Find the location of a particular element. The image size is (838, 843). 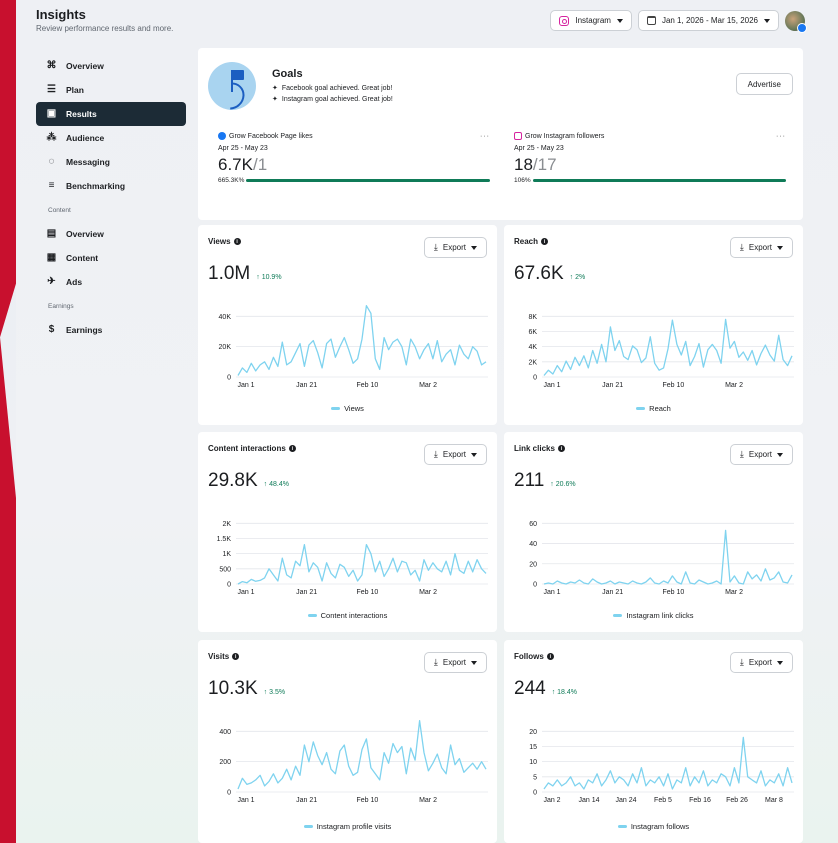

sidebar-item-benchmarking: ≡ Benchmarking is located at coordinates (111, 186).